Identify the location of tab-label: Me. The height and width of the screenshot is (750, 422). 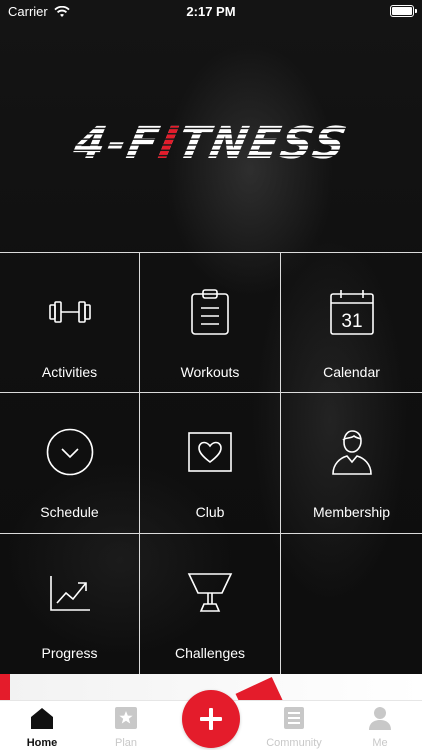
(380, 743).